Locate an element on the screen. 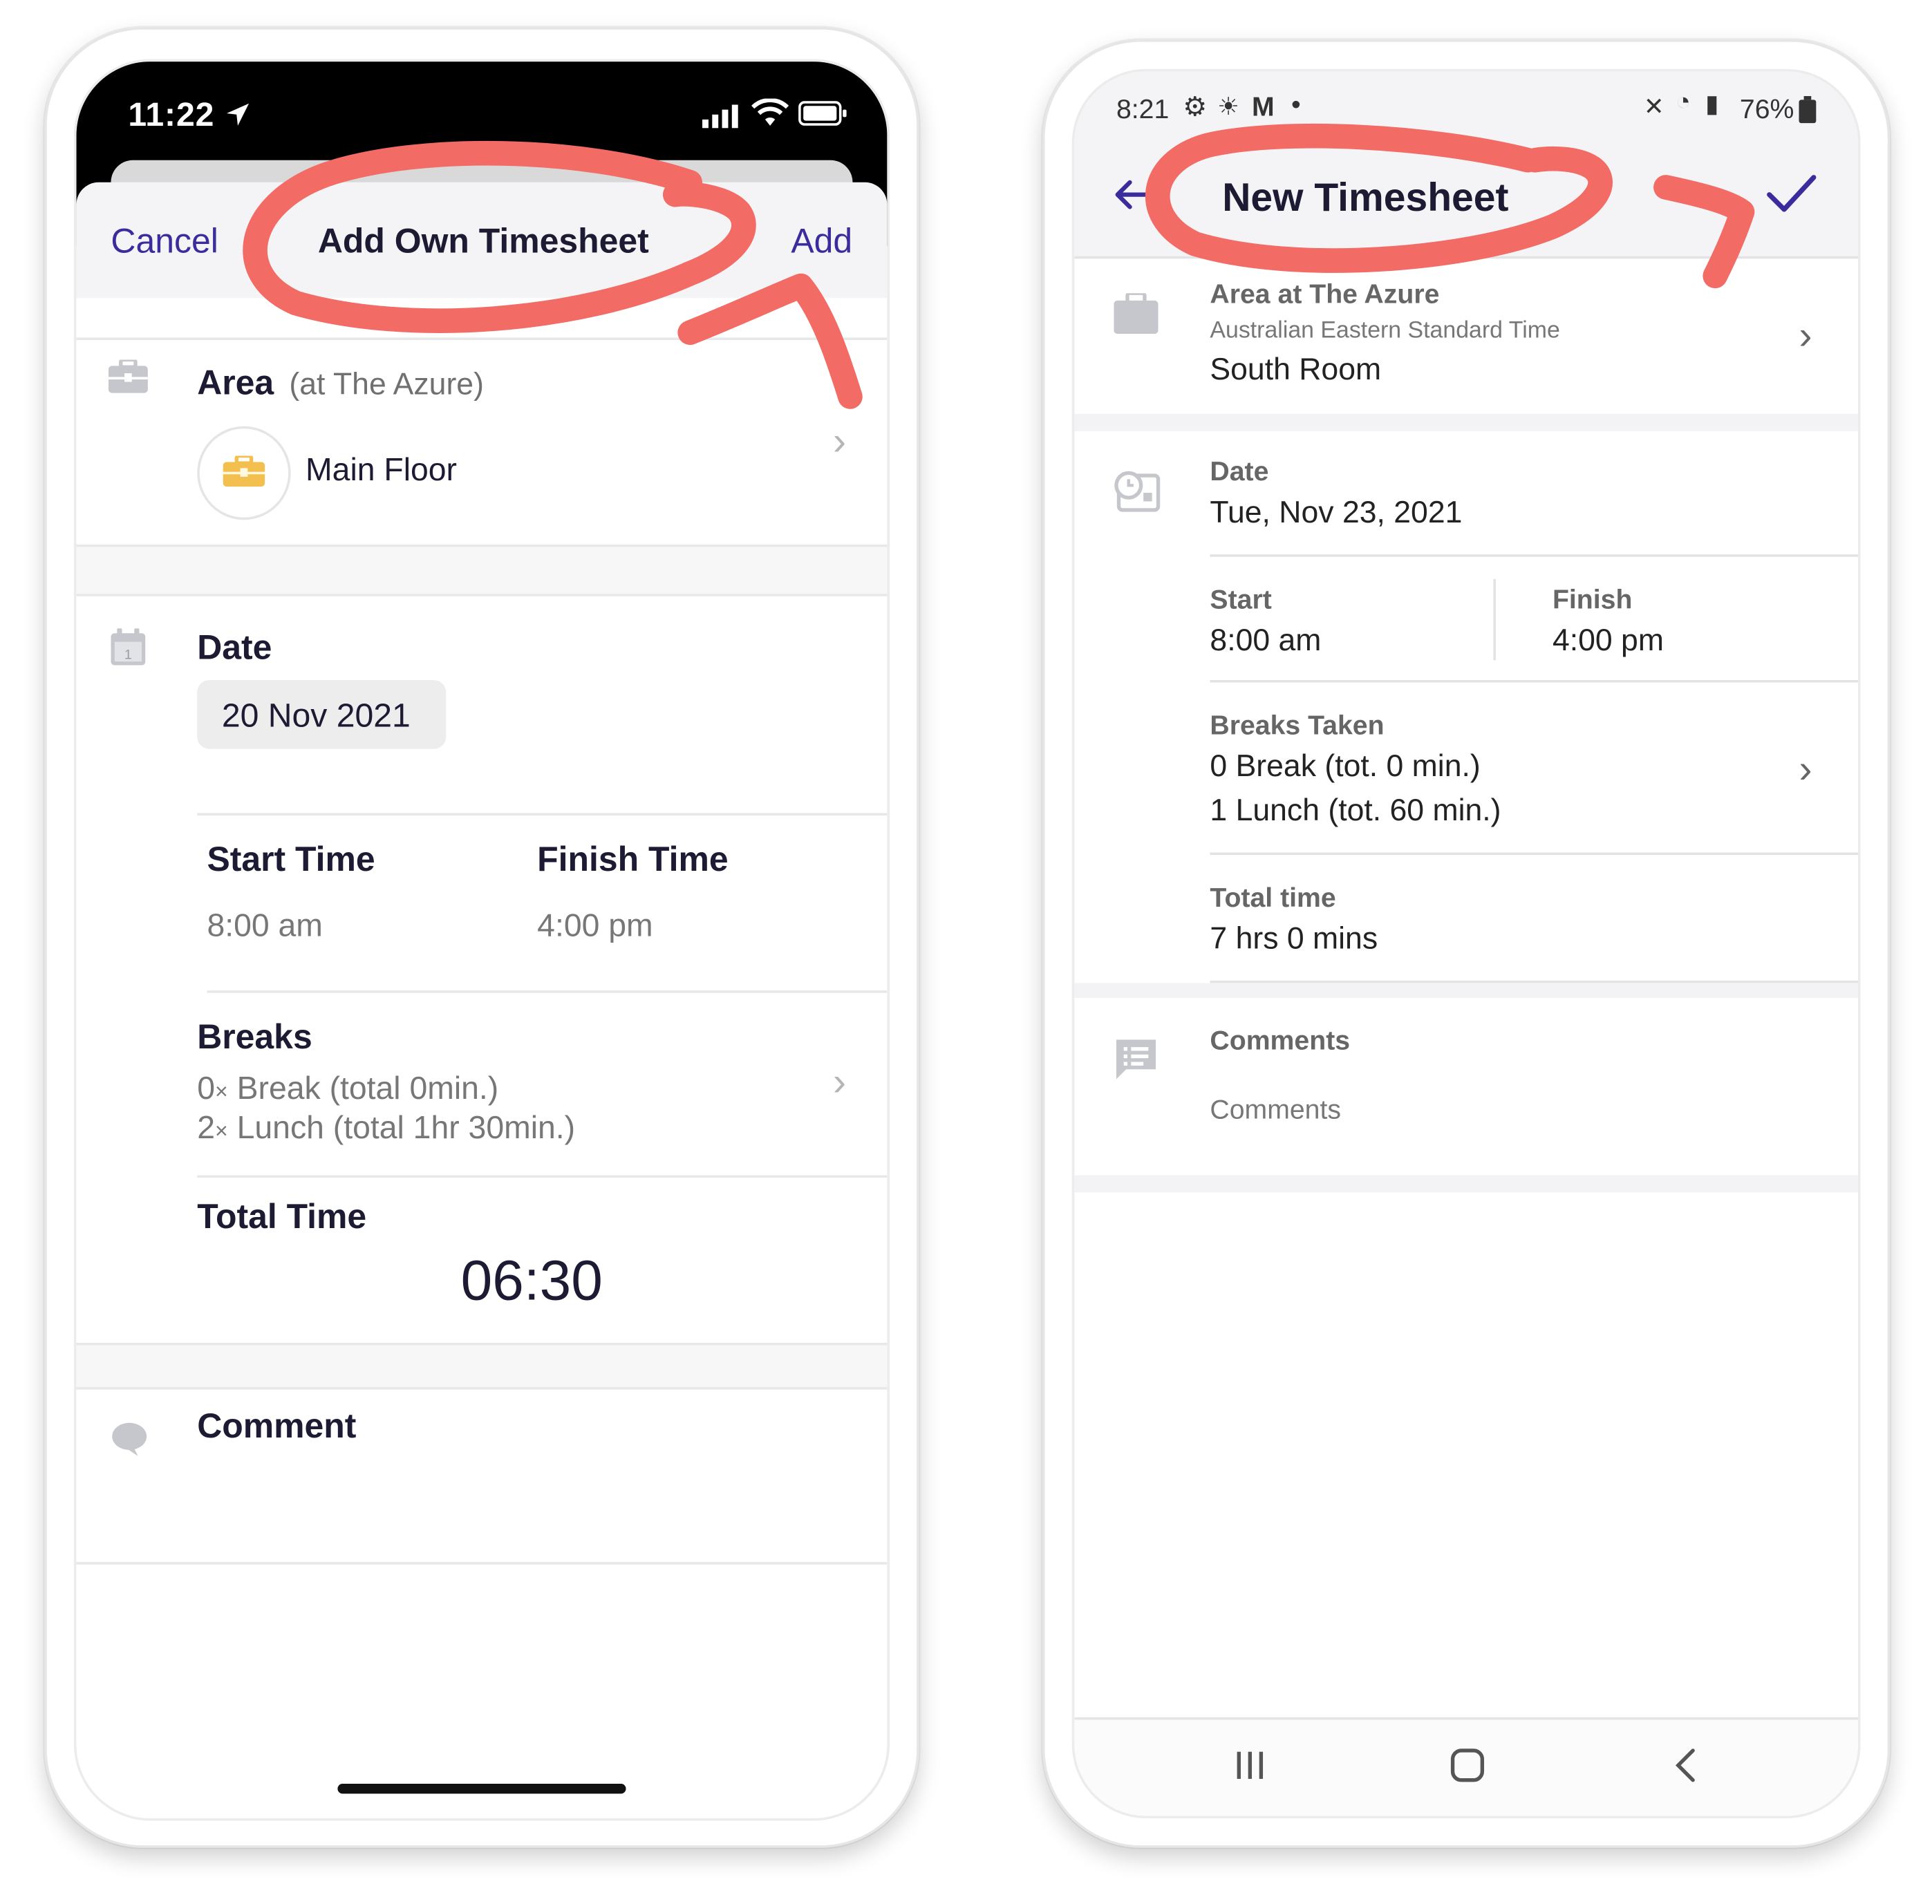 The image size is (1932, 1904). recents-icon is located at coordinates (1250, 1765).